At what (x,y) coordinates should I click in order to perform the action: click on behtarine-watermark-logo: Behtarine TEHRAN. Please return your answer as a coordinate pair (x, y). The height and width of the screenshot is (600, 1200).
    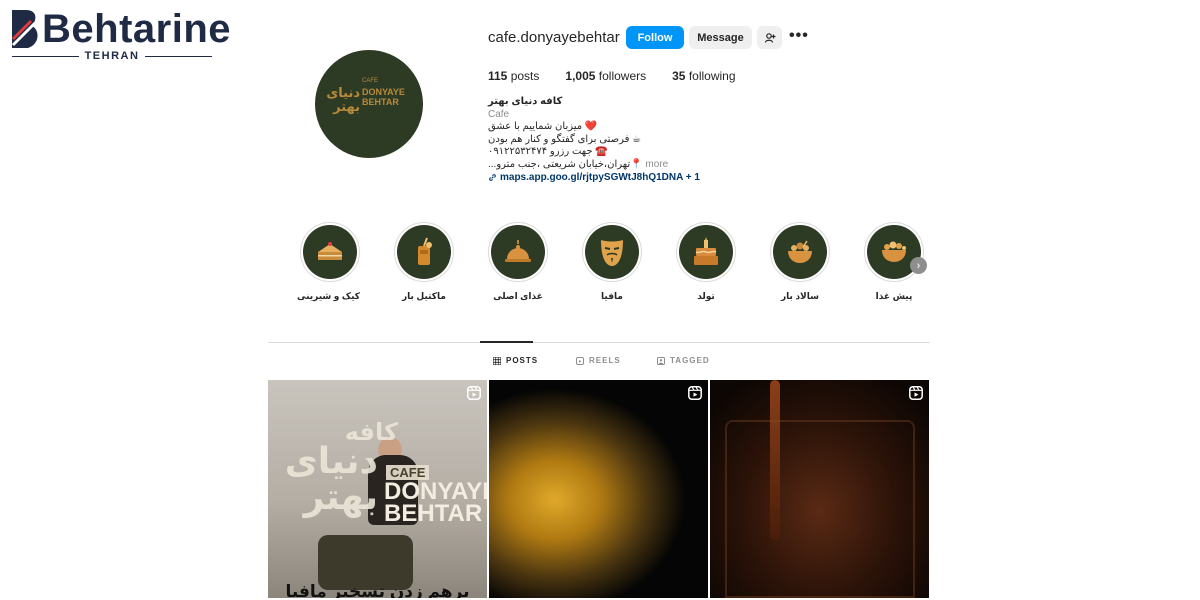
    Looking at the image, I should click on (119, 36).